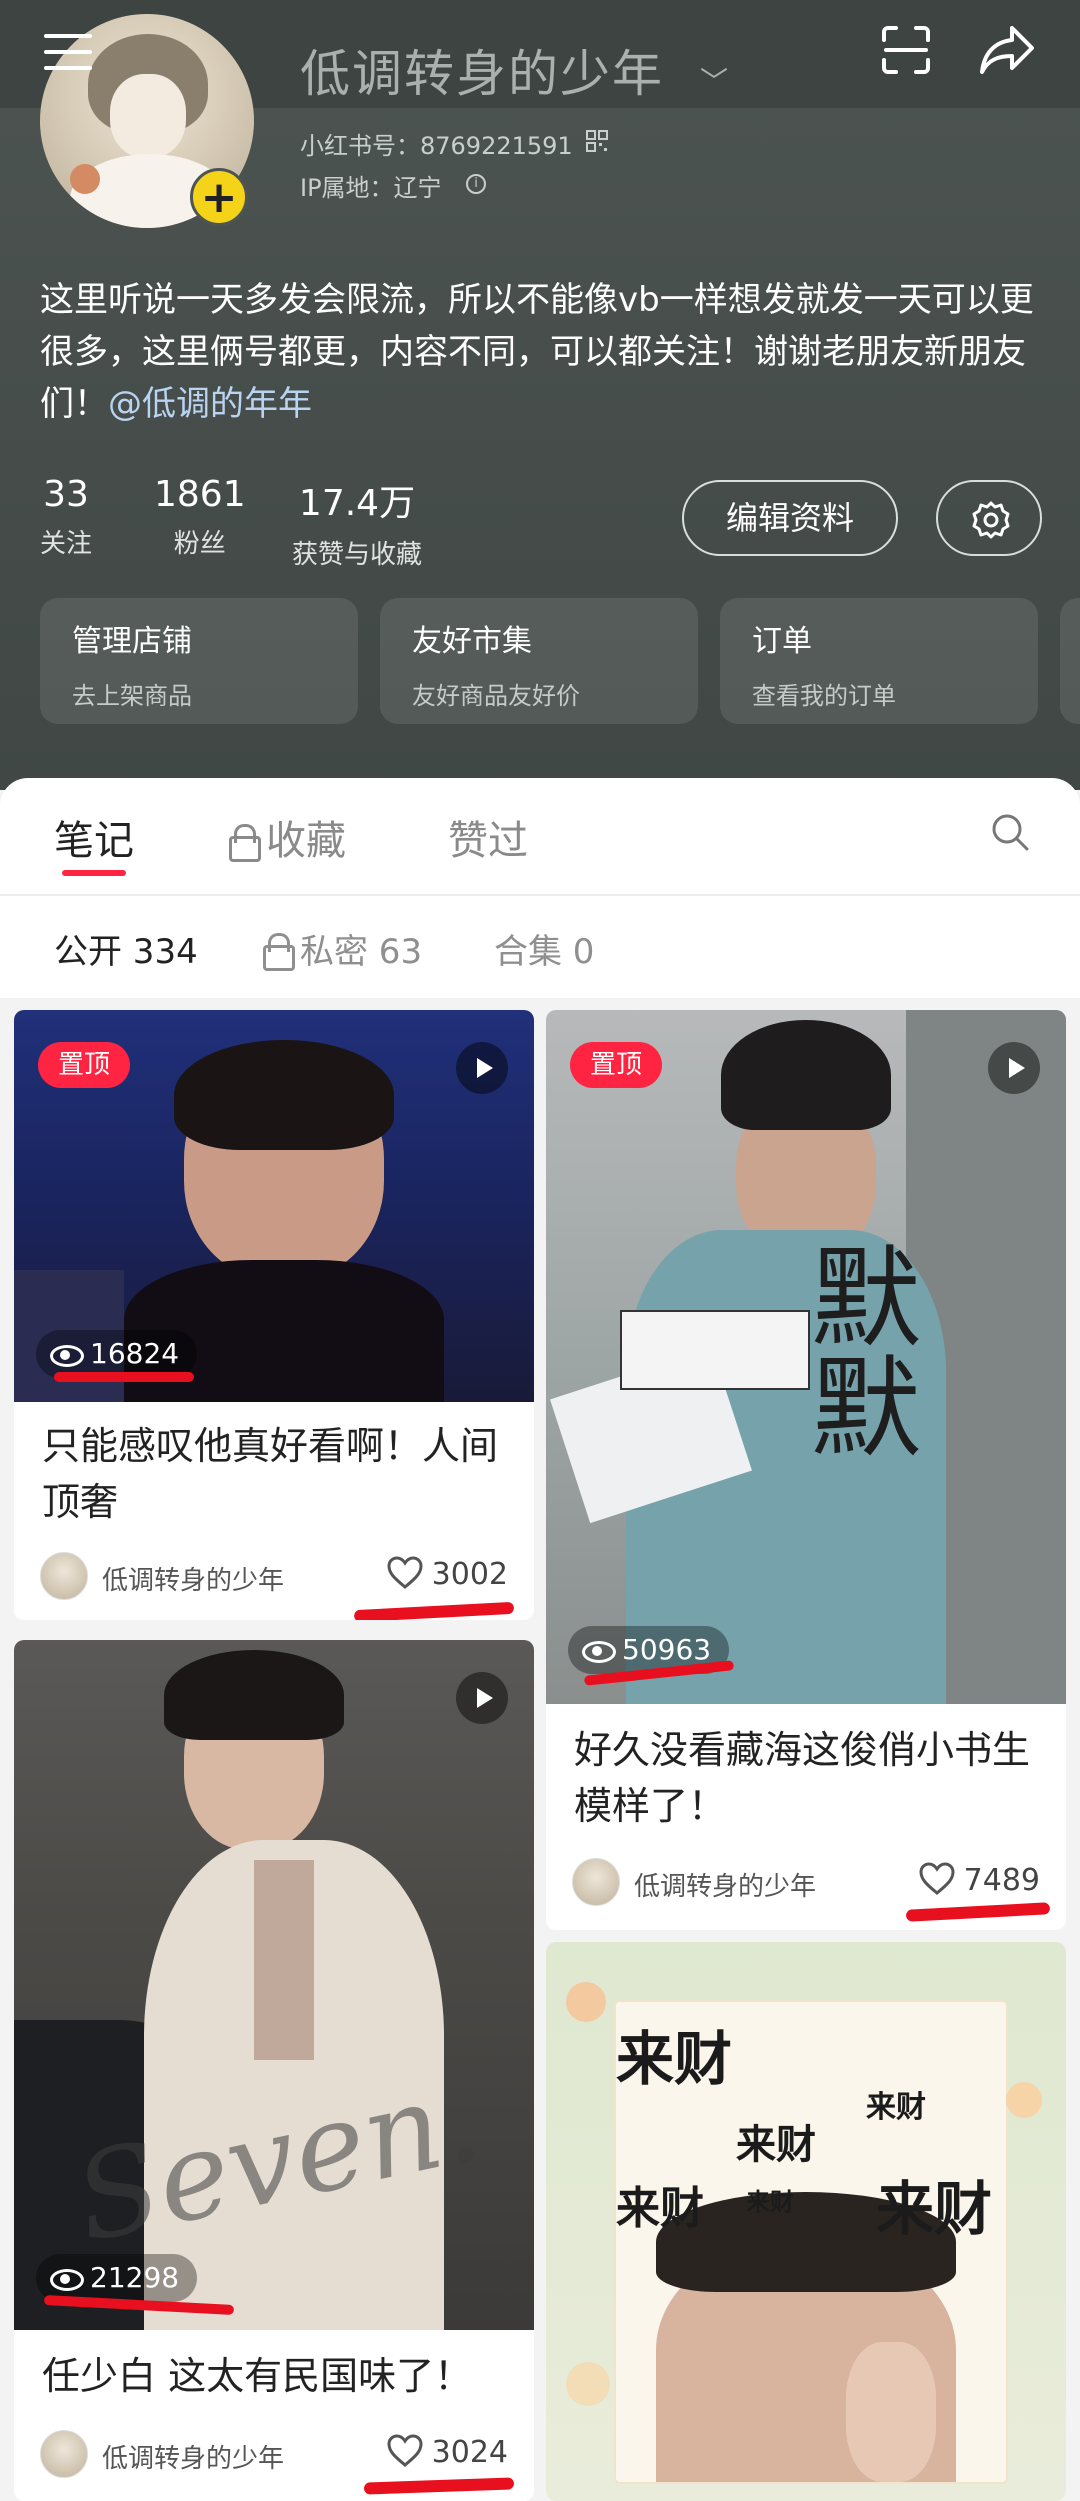 This screenshot has width=1080, height=2501. I want to click on view-count: 16824, so click(117, 1354).